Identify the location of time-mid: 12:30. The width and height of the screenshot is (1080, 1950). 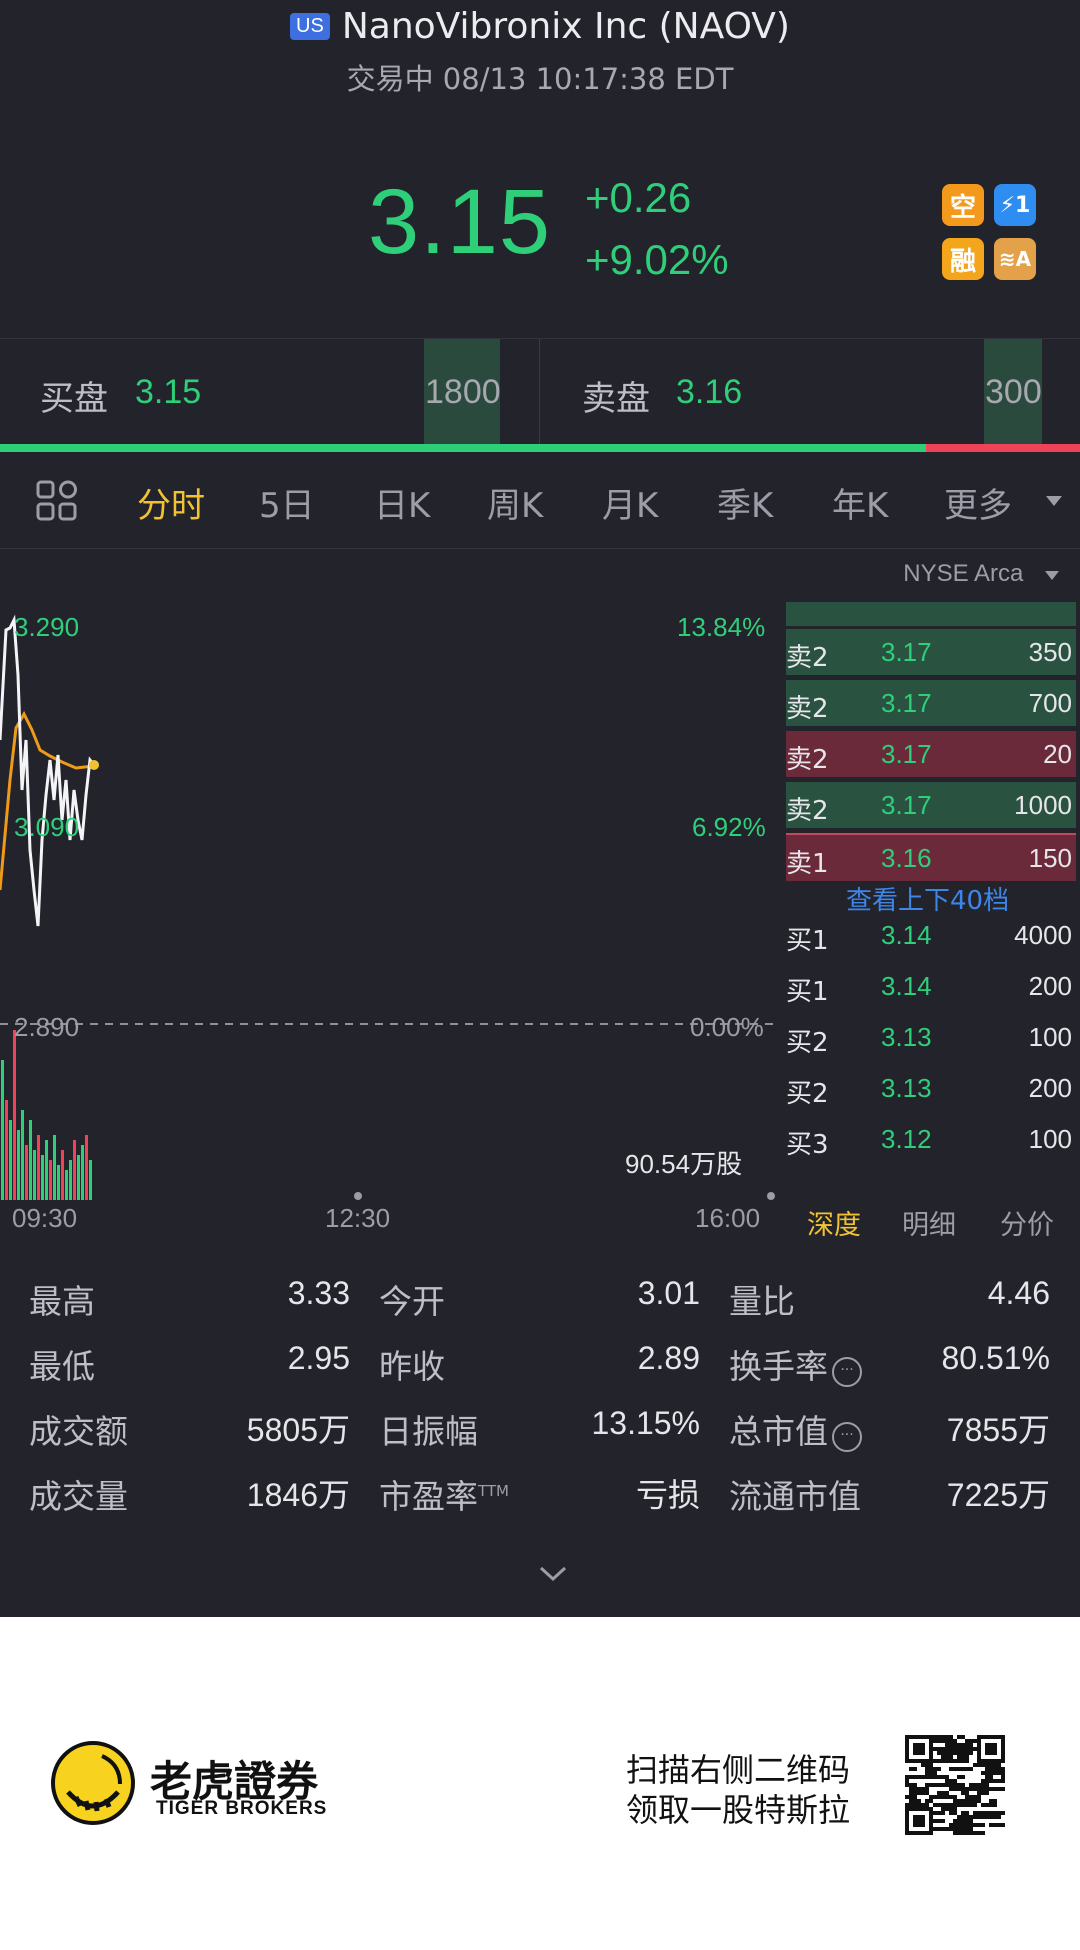
(358, 1218).